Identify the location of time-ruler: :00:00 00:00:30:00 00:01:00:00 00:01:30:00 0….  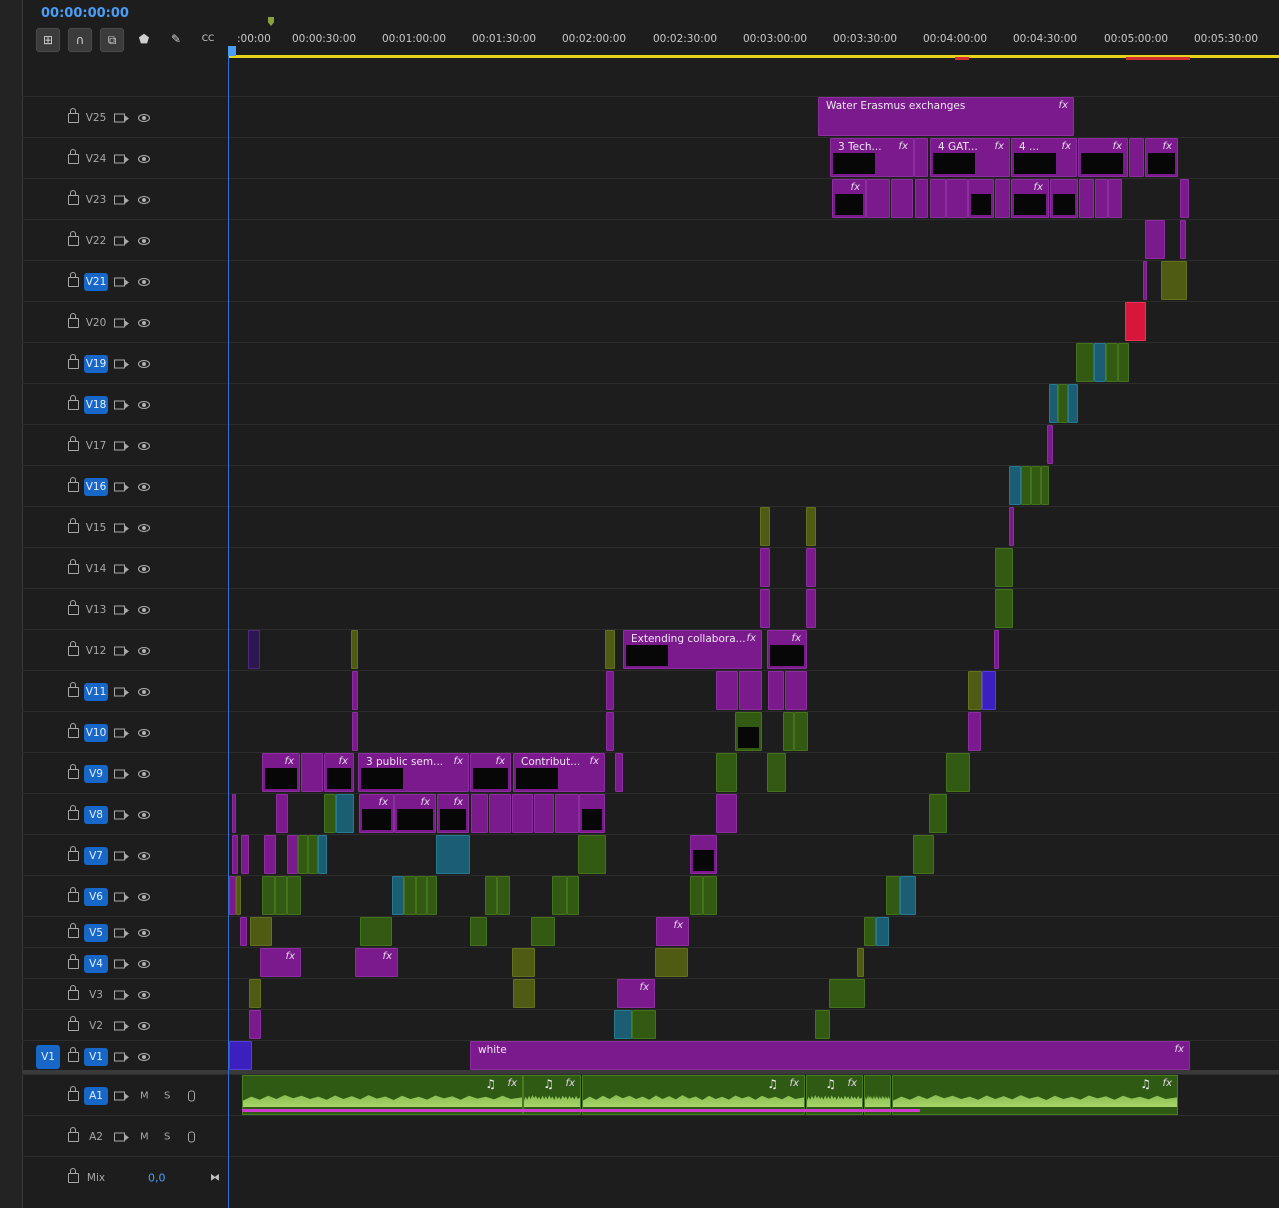
(753, 30).